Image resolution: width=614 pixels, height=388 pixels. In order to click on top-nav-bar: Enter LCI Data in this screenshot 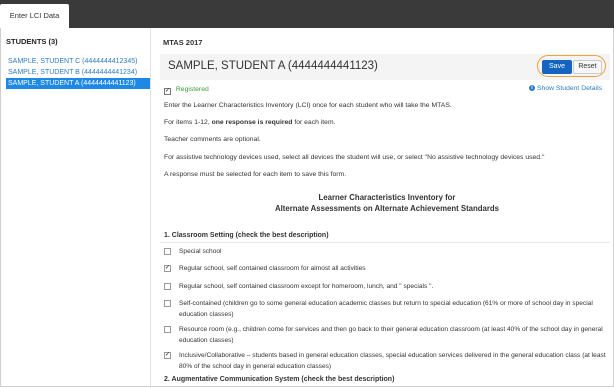, I will do `click(307, 14)`.